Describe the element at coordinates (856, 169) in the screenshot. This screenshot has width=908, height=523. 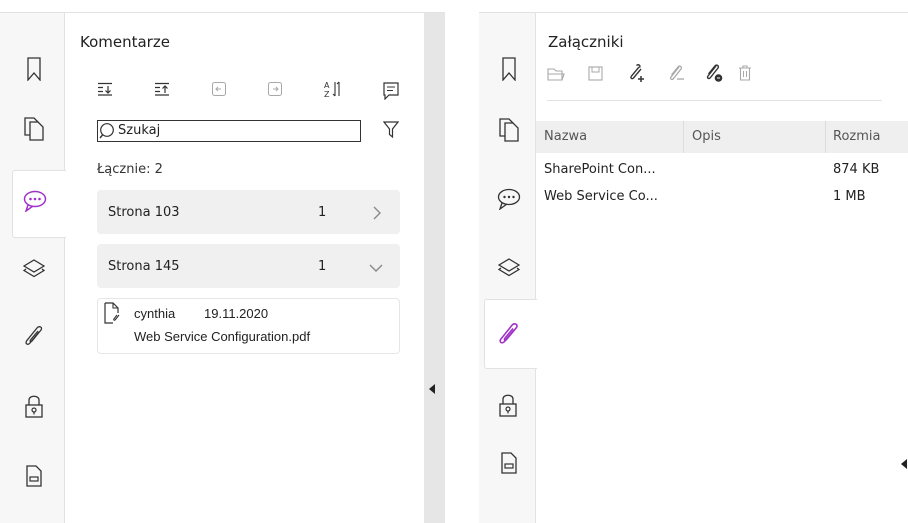
I see `attachment-size: 874 KB` at that location.